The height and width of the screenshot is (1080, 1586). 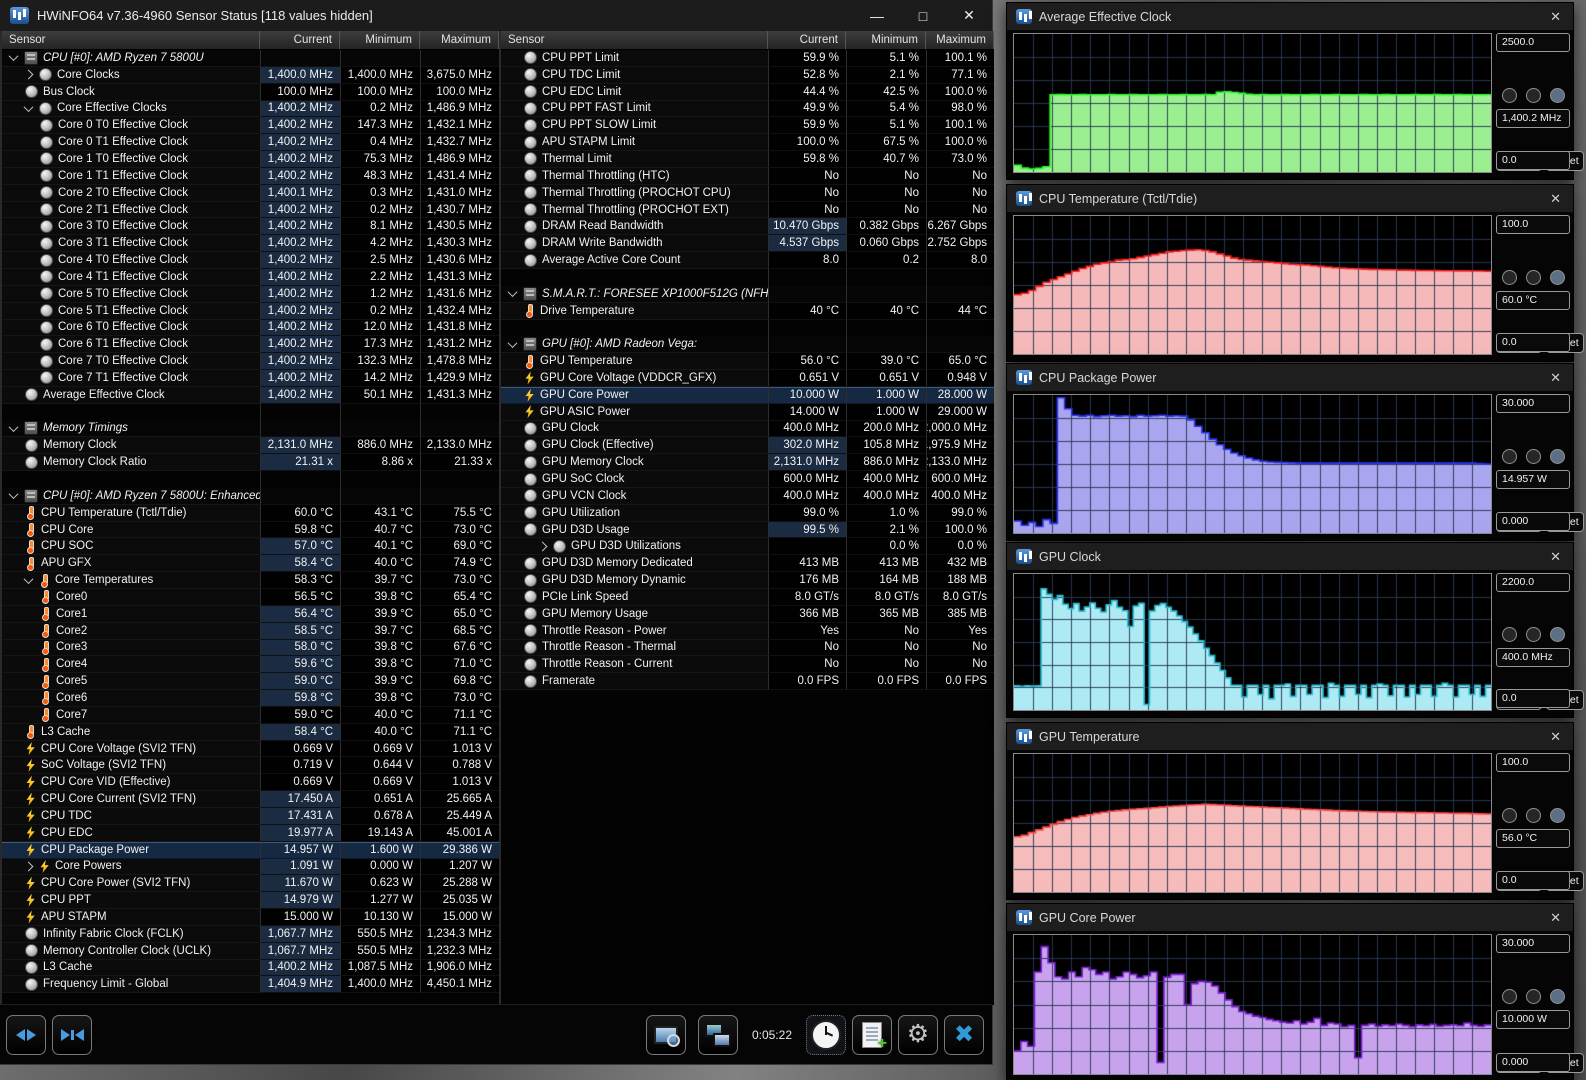 What do you see at coordinates (250, 732) in the screenshot?
I see `table-row: L3 Cache 58.4 °C 40.0 °C 71.1 °C` at bounding box center [250, 732].